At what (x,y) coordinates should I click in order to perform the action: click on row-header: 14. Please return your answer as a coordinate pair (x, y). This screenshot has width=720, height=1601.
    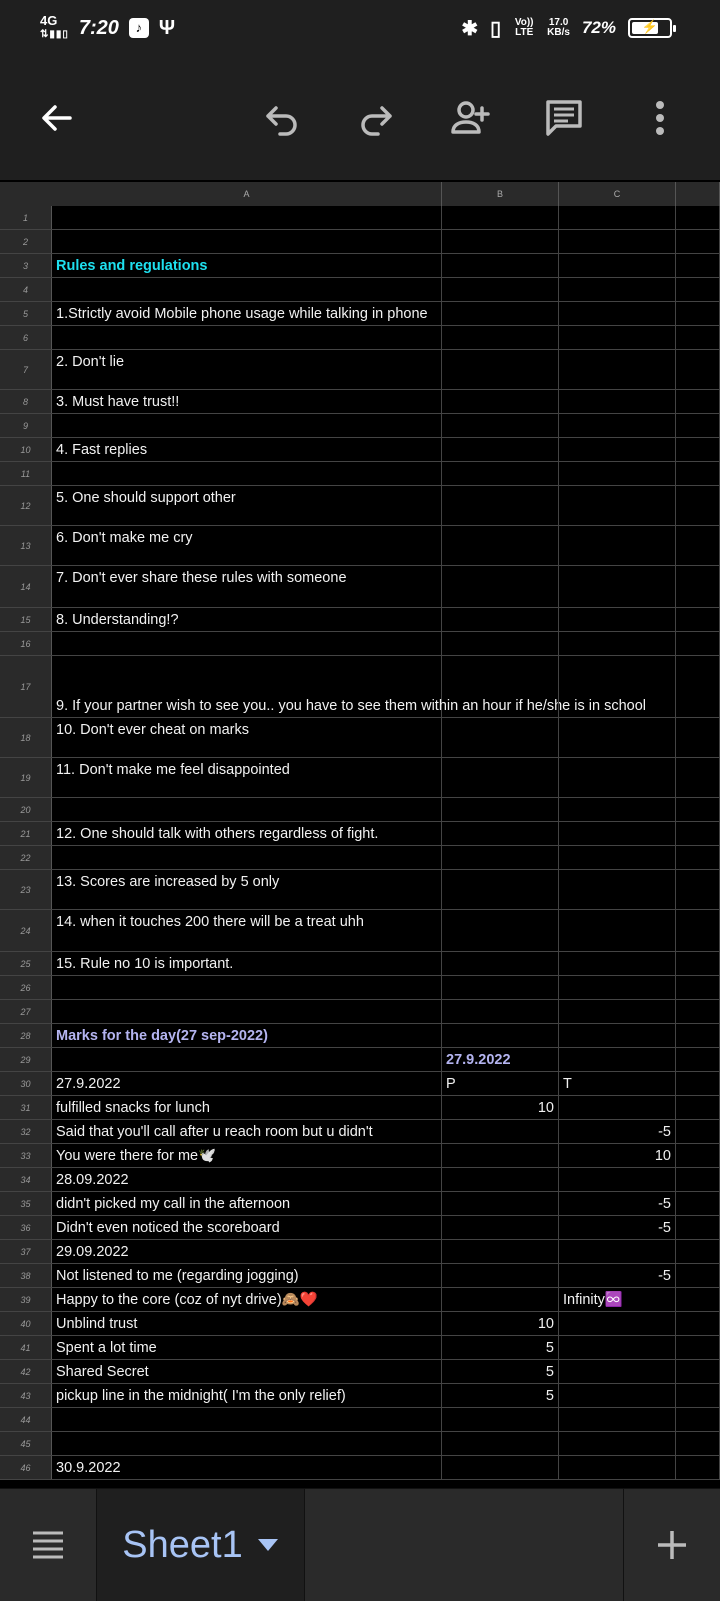
    Looking at the image, I should click on (26, 586).